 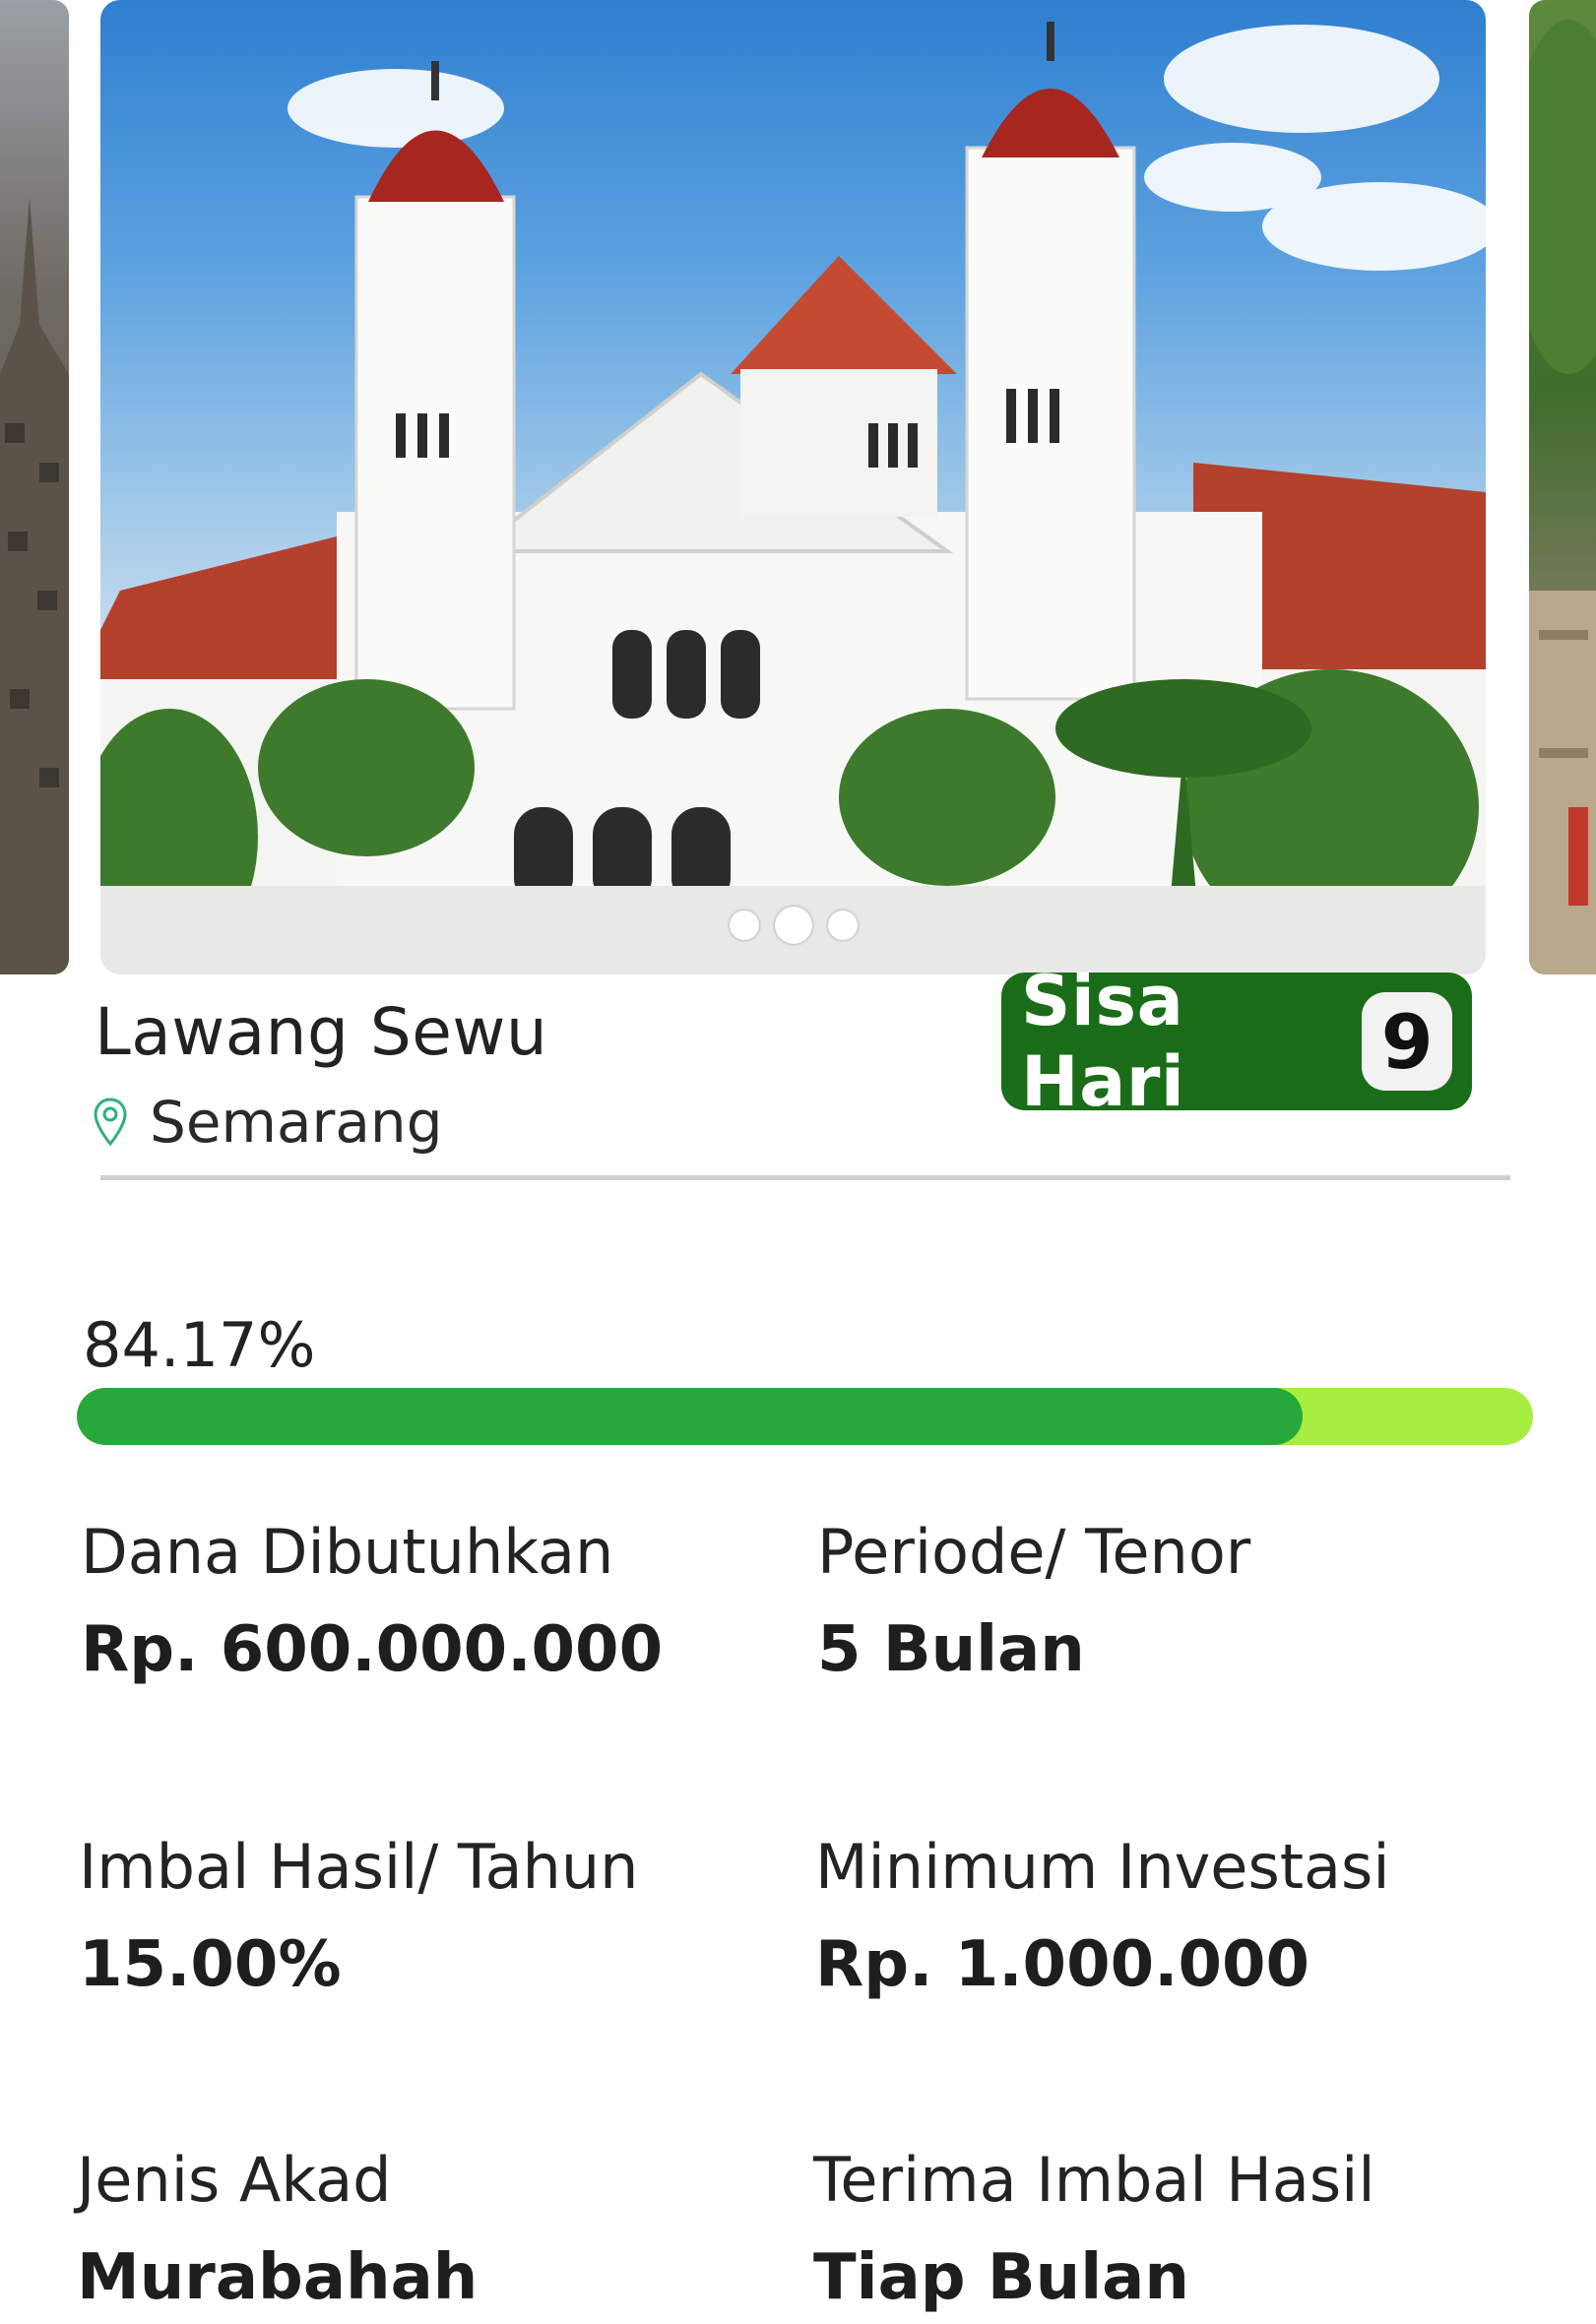 What do you see at coordinates (372, 1601) in the screenshot?
I see `stat-dana-dibutuhkan: Dana Dibutuhkan Rp. 600.000.000` at bounding box center [372, 1601].